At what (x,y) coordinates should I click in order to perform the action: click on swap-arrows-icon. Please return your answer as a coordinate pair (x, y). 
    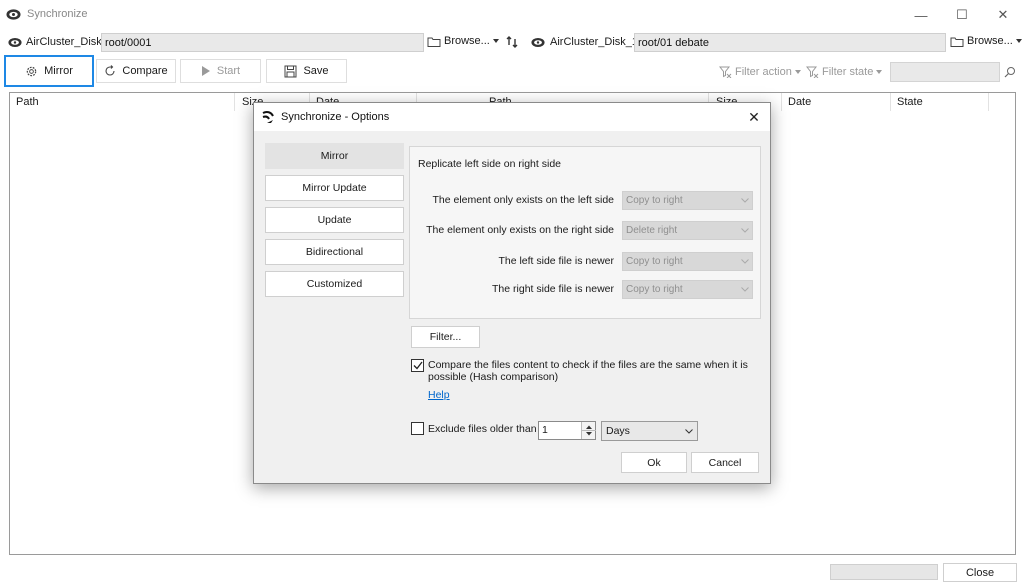
    Looking at the image, I should click on (512, 42).